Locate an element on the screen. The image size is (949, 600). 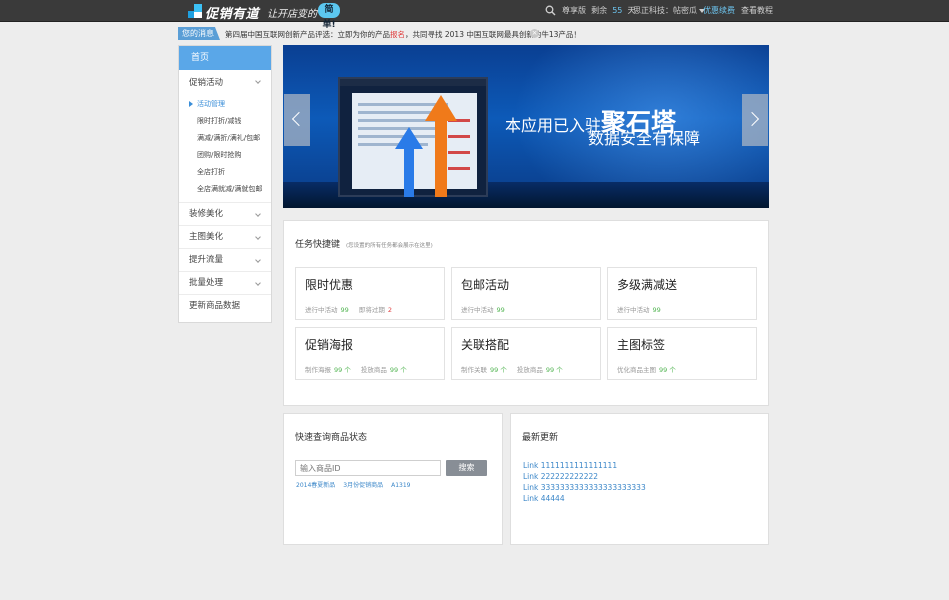
query-link: 3月份促销商品 is located at coordinates (363, 485).